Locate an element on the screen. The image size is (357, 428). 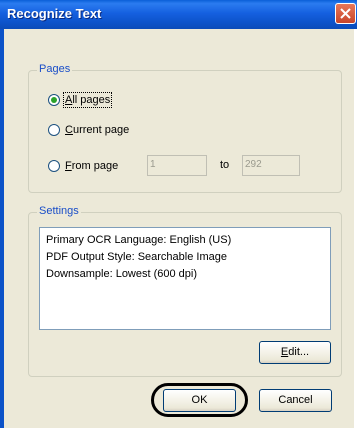
to-page-input: 292 is located at coordinates (271, 165).